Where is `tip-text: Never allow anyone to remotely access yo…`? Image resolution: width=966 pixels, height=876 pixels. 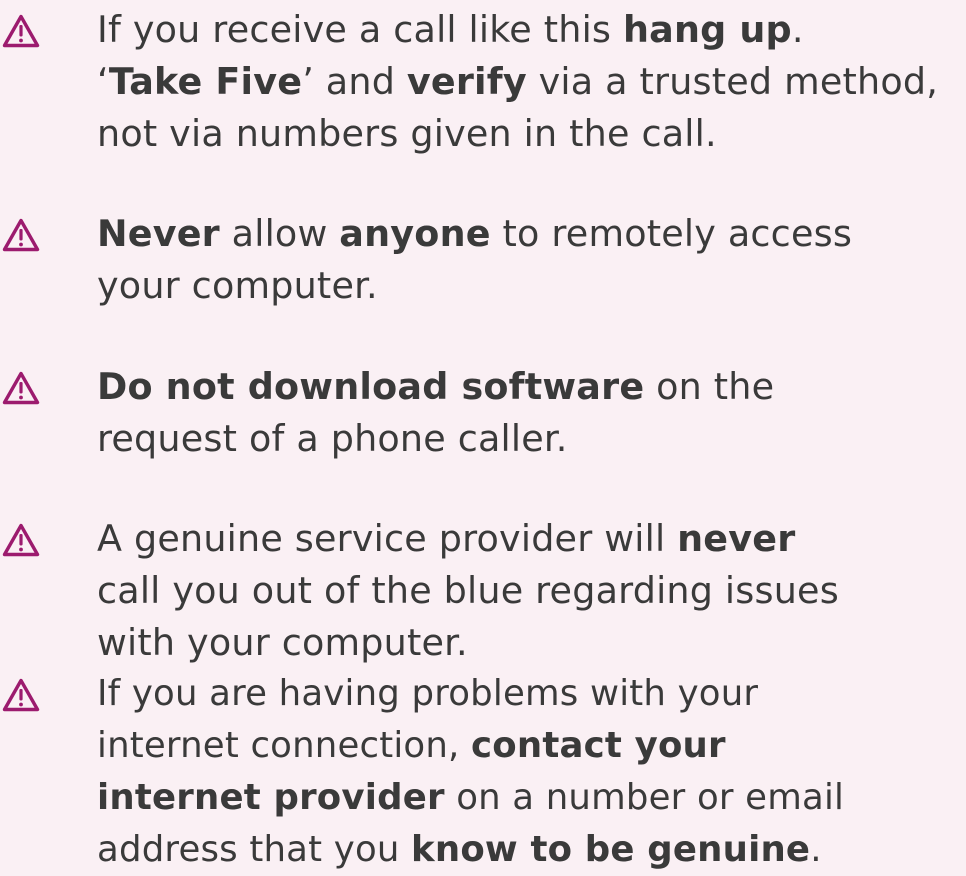 tip-text: Never allow anyone to remotely access yo… is located at coordinates (529, 260).